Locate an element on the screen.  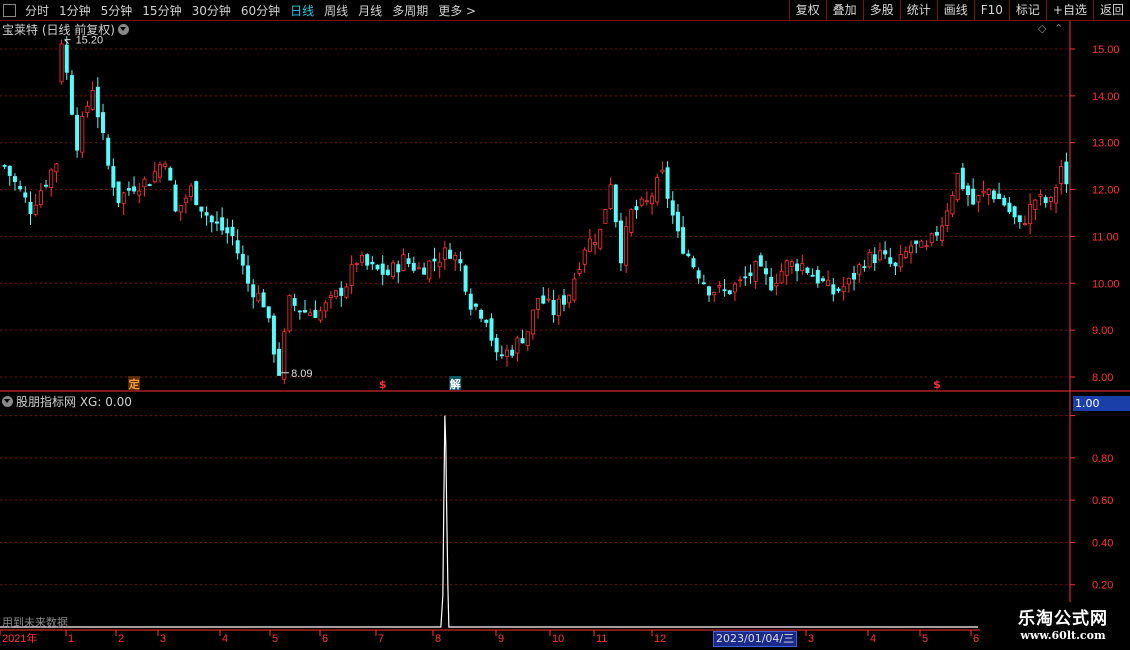
panel-toggle-icon is located at coordinates (9, 10).